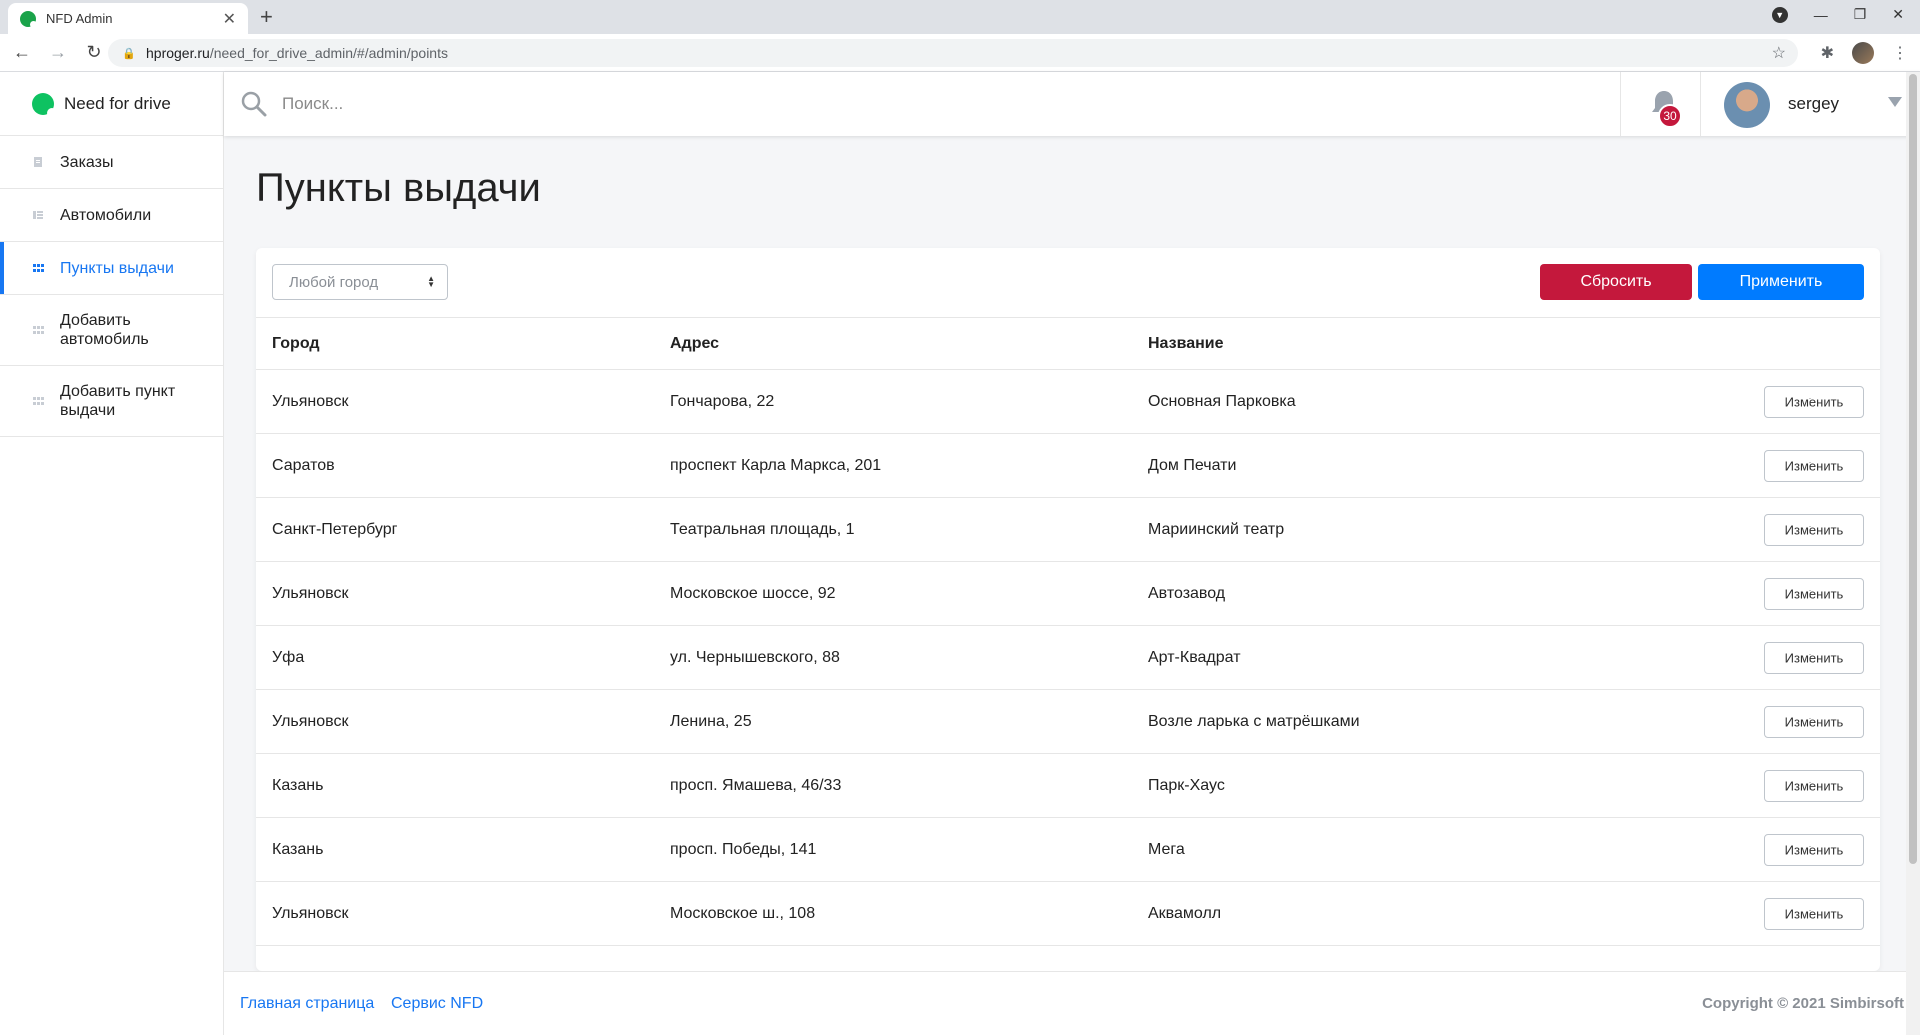 The height and width of the screenshot is (1035, 1920). What do you see at coordinates (1068, 344) in the screenshot?
I see `table-header: Город Адрес Название` at bounding box center [1068, 344].